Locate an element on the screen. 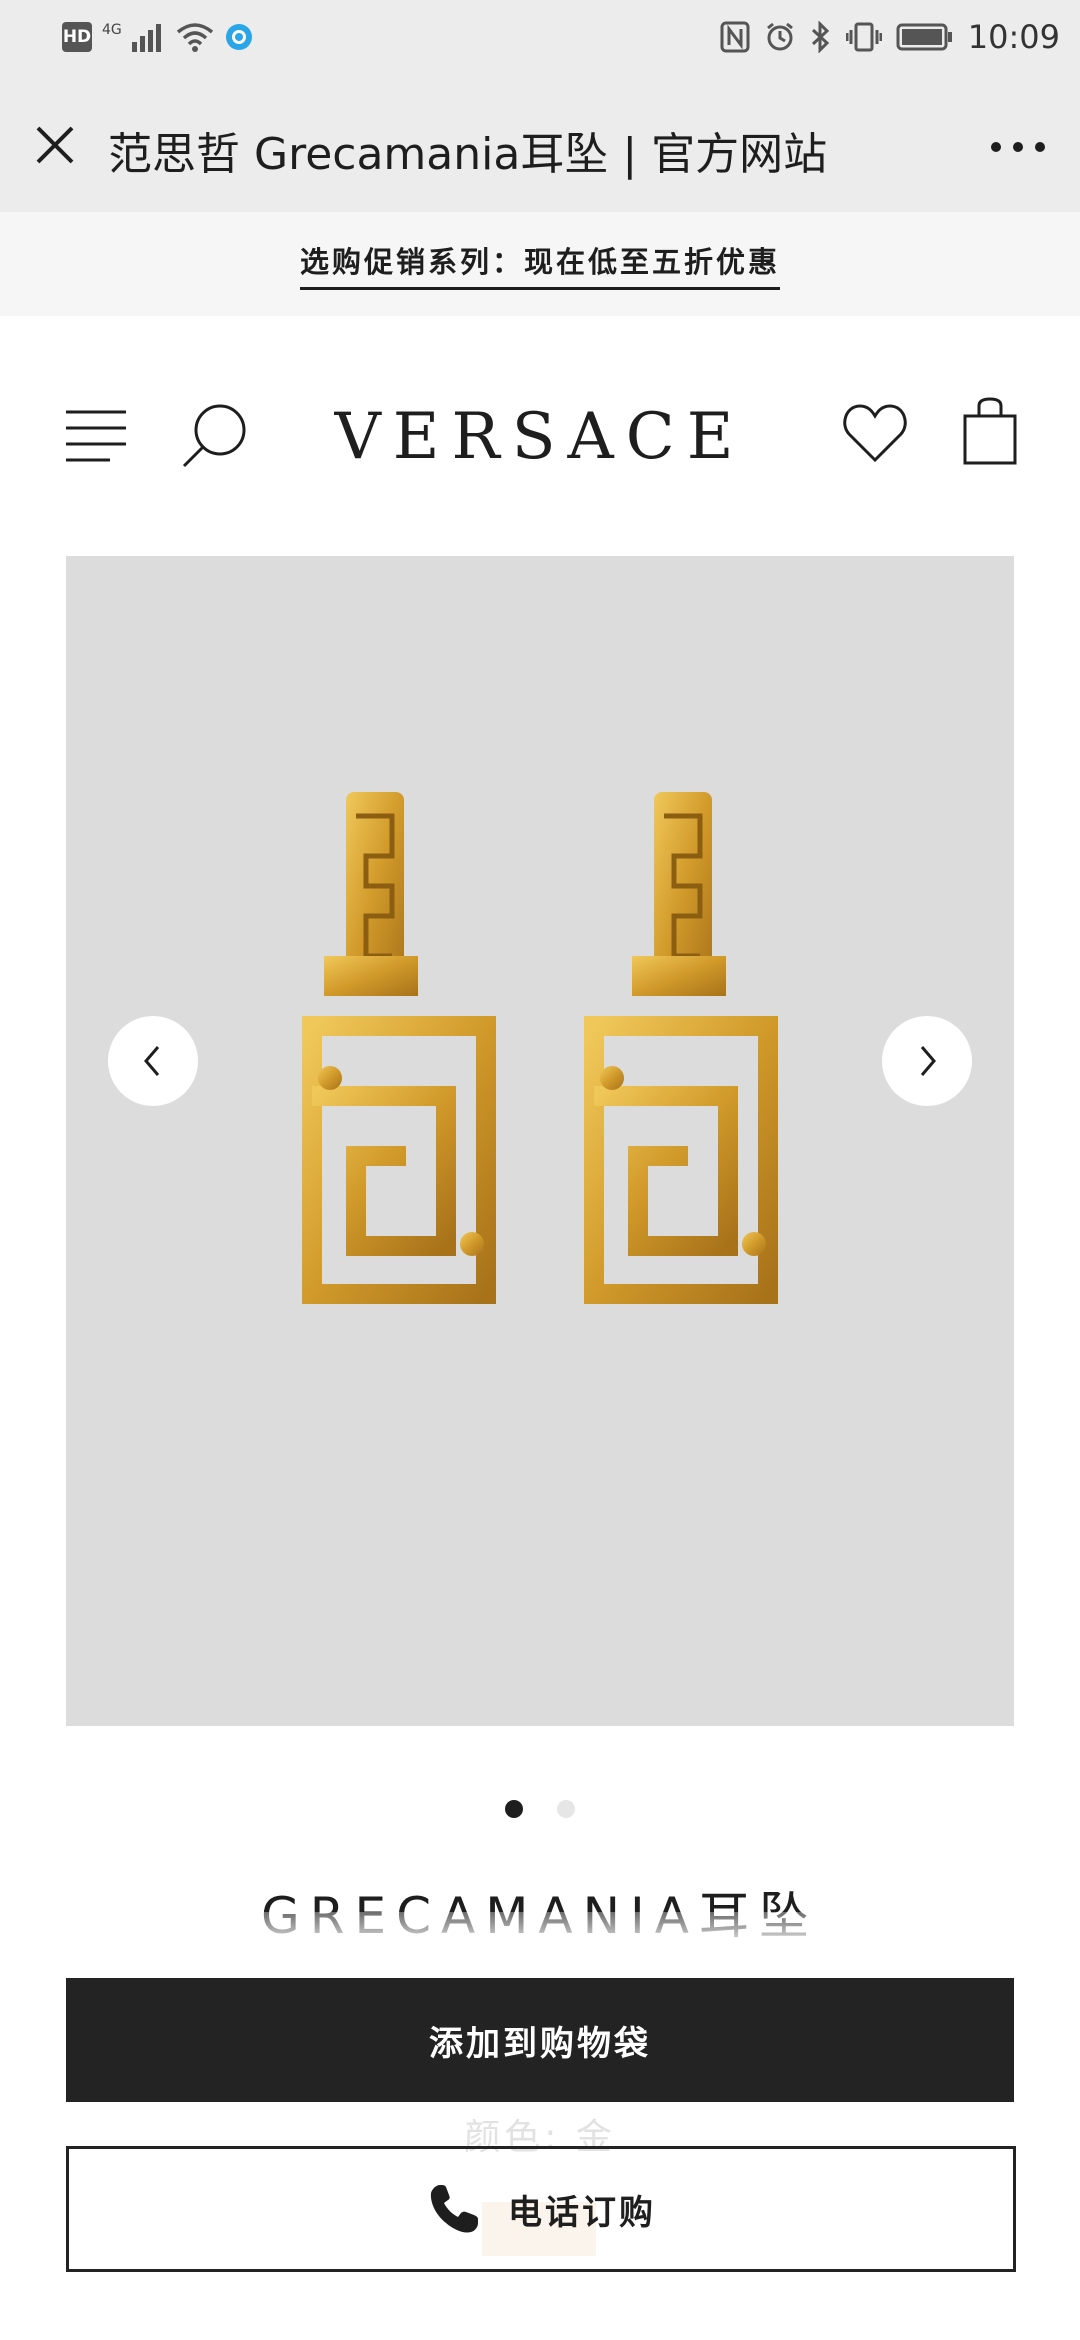 This screenshot has width=1080, height=2340. gallery-prev-button is located at coordinates (153, 1061).